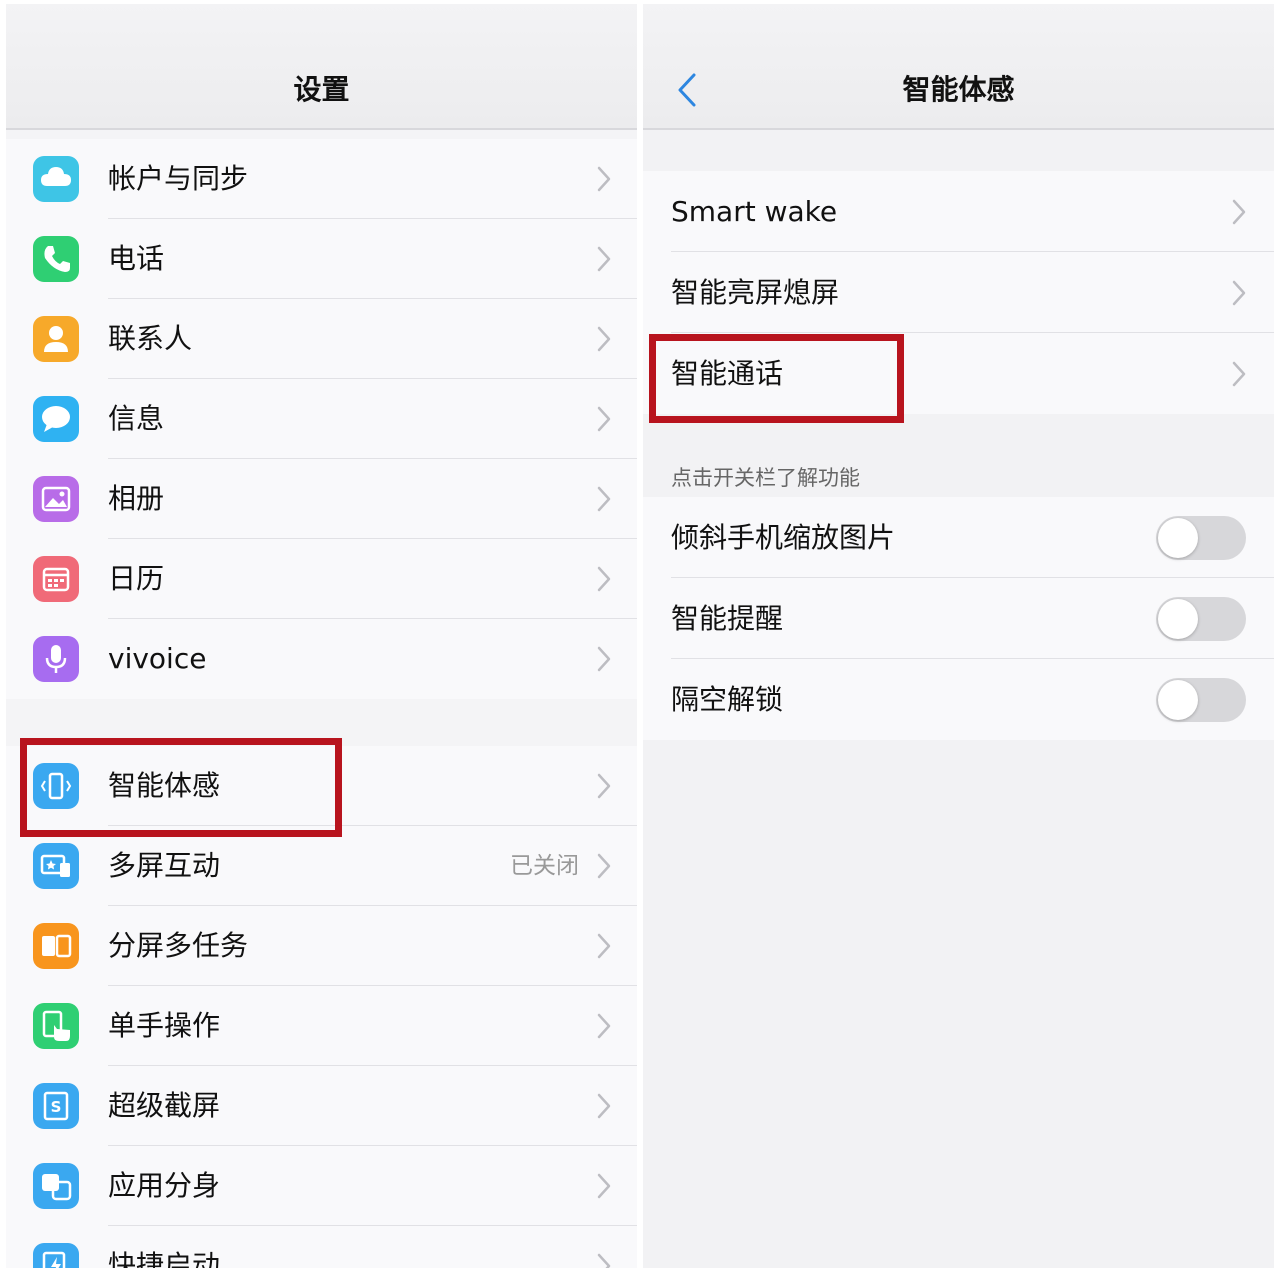  I want to click on toggle-label: 倾斜手机缩放图片, so click(783, 537).